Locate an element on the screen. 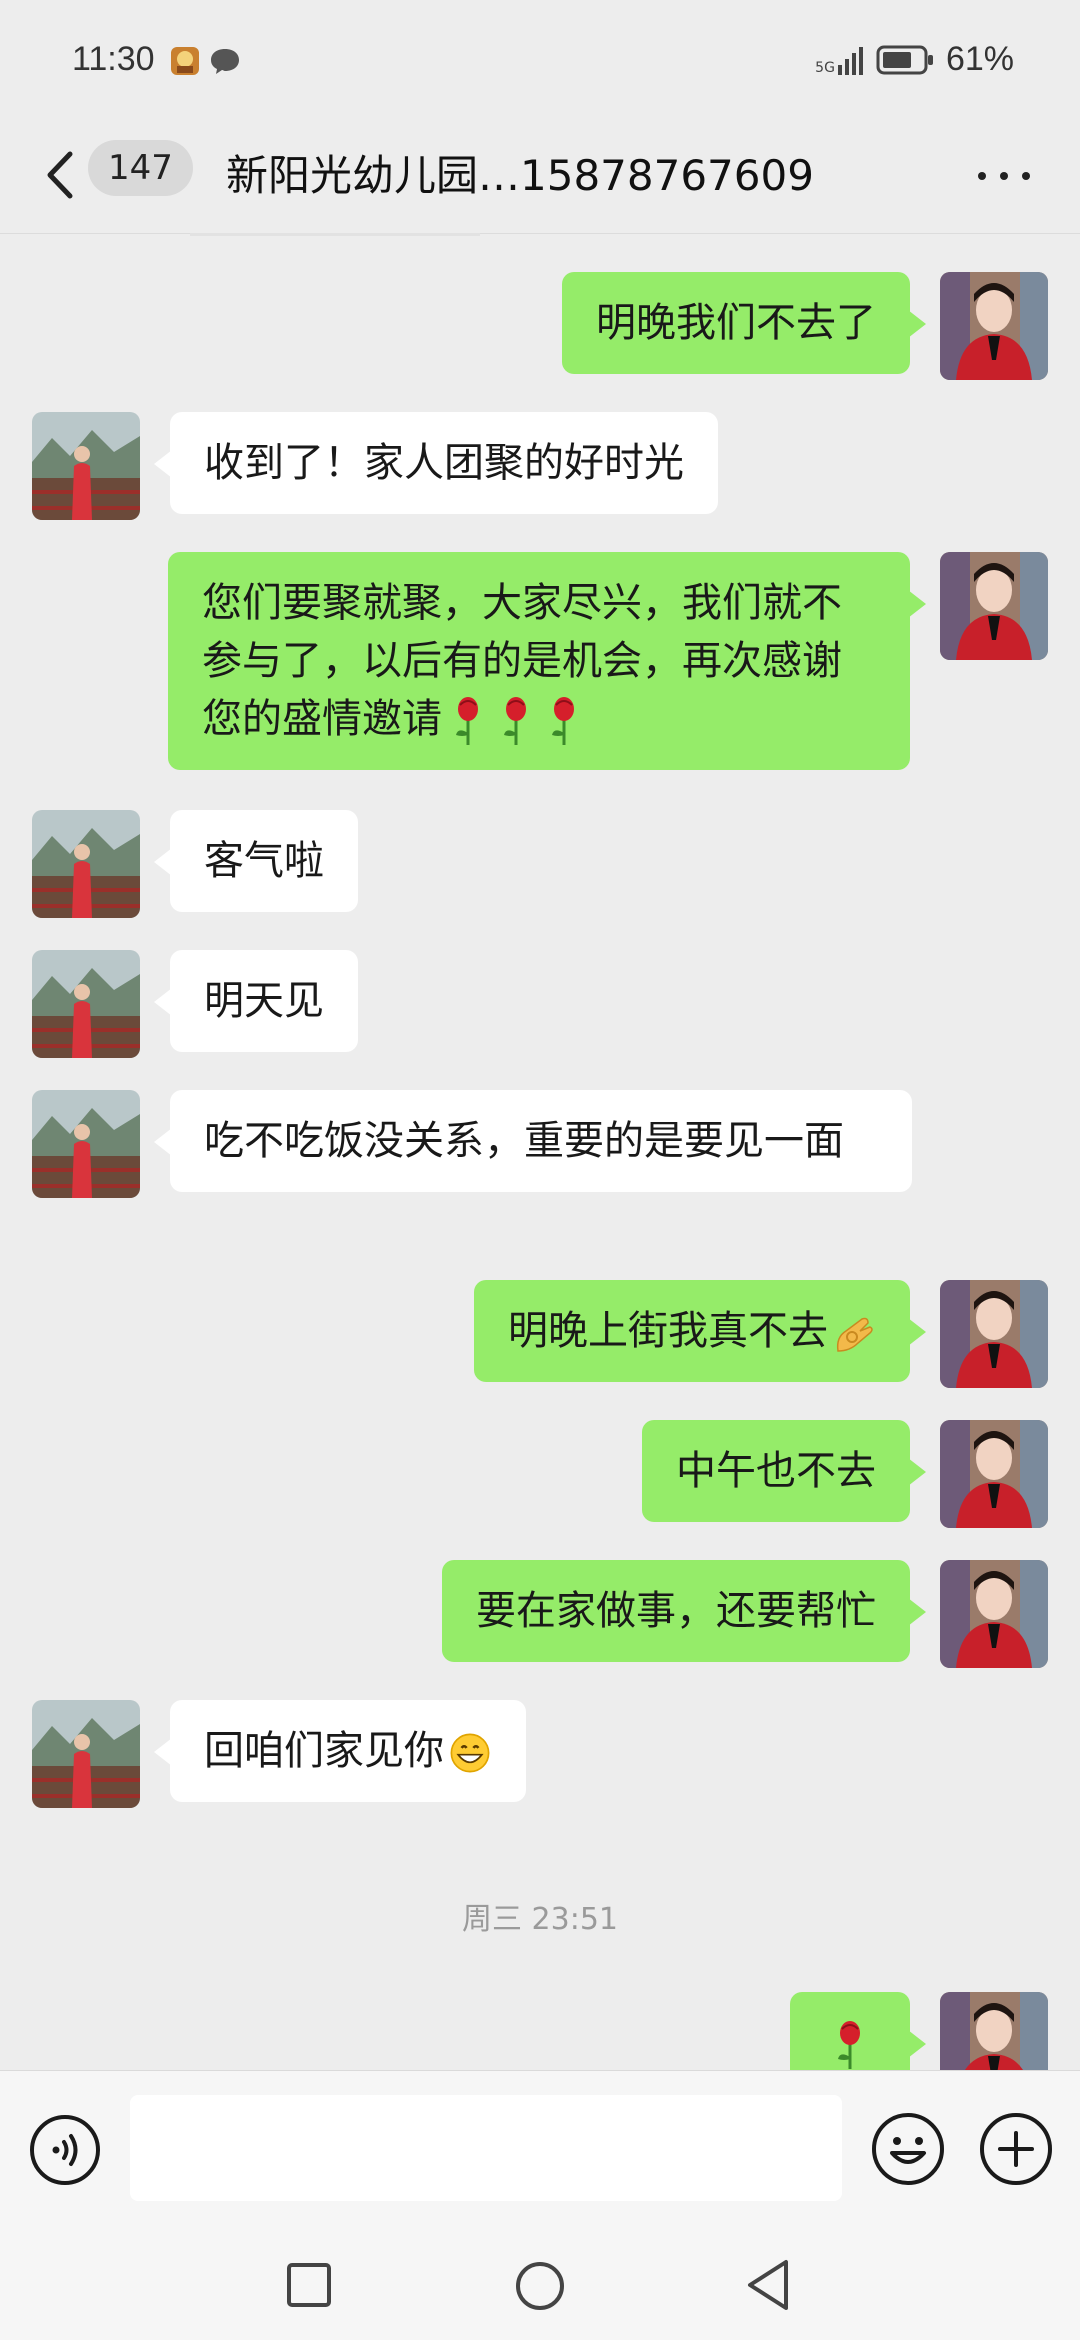 This screenshot has height=2340, width=1080. message-row: 明天见 is located at coordinates (540, 1005).